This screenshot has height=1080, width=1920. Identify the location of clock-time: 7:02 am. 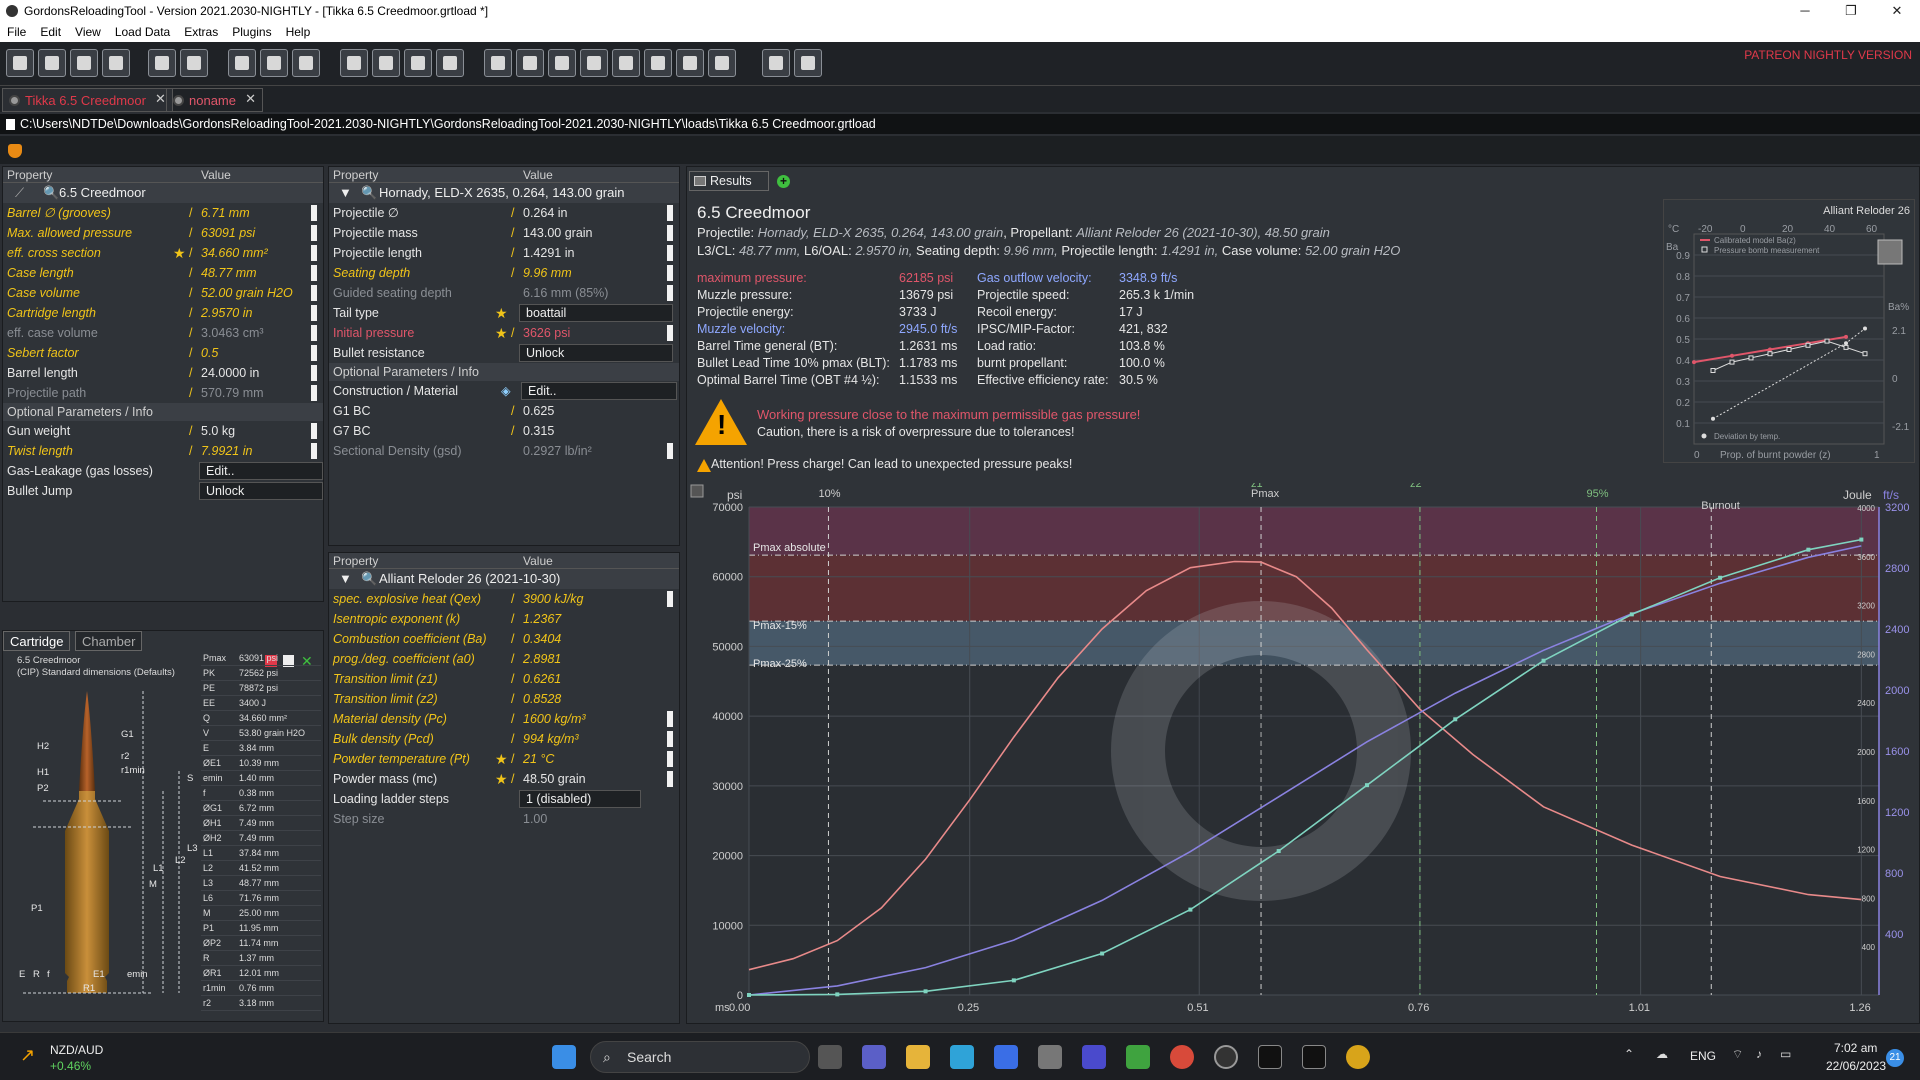
(1855, 1048).